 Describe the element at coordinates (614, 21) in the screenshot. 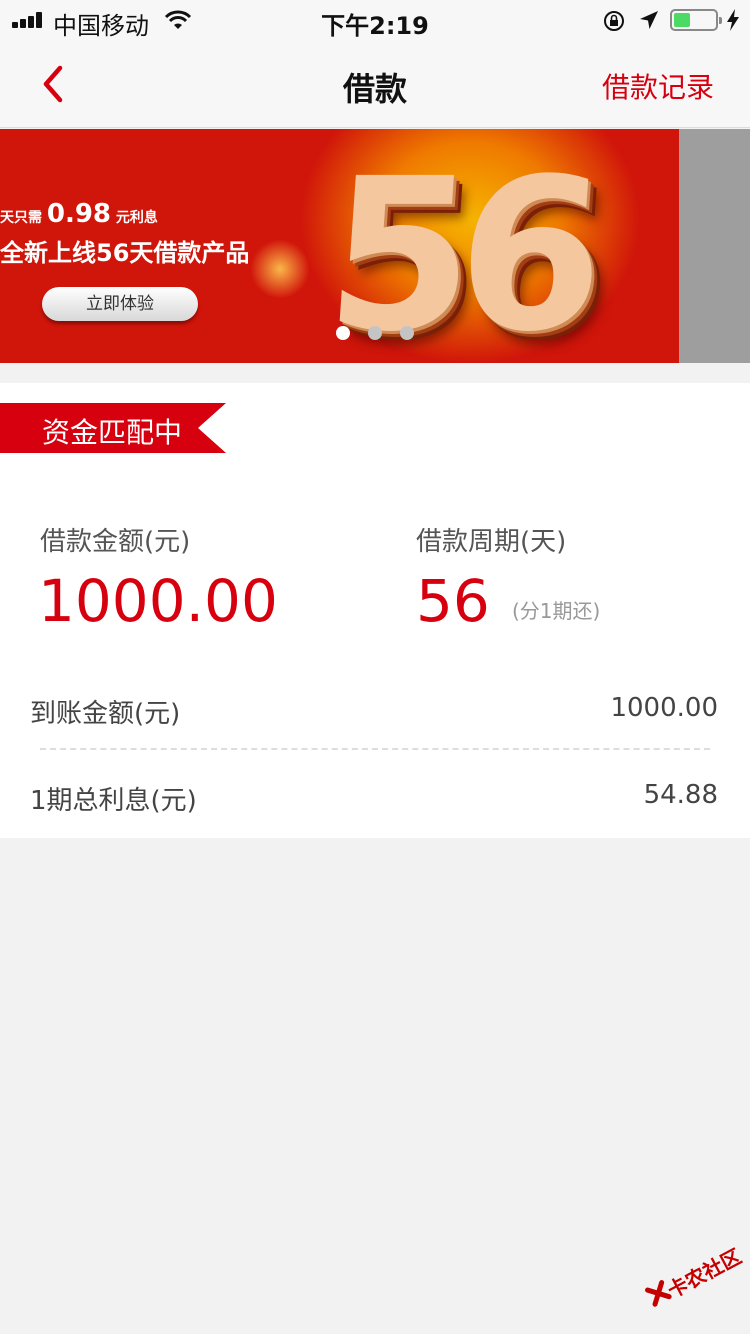

I see `rotation-lock-icon` at that location.